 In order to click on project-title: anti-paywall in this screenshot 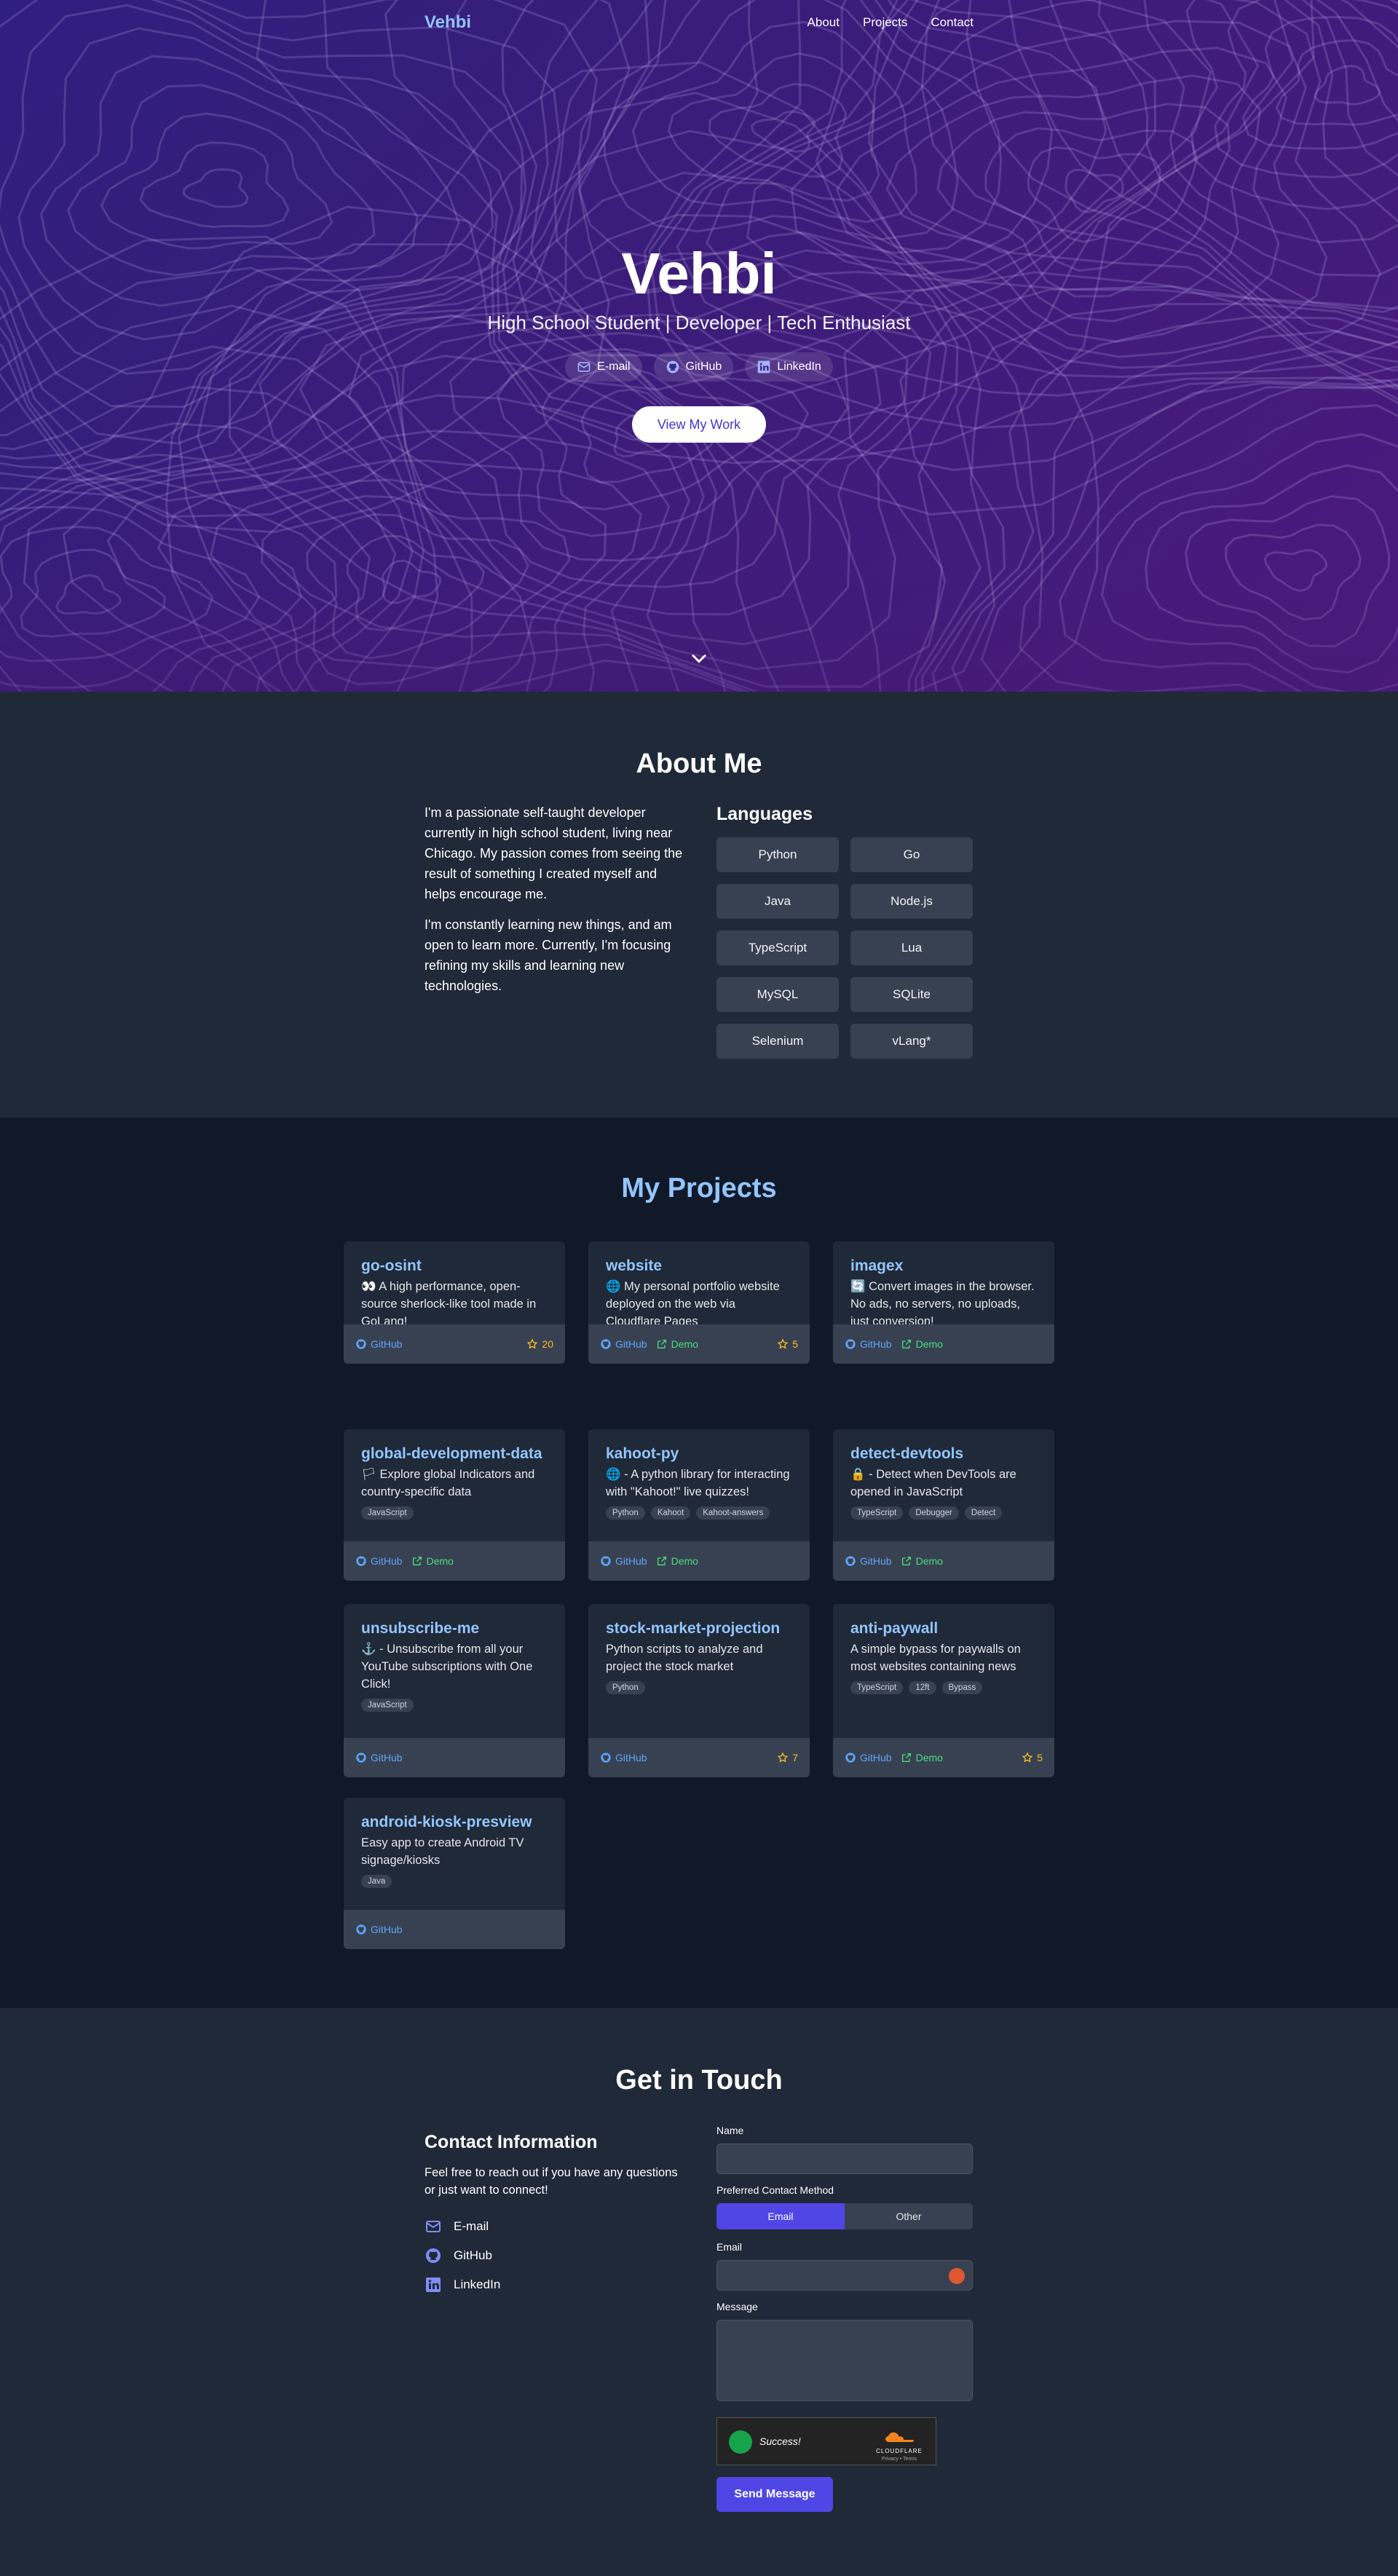, I will do `click(943, 1629)`.